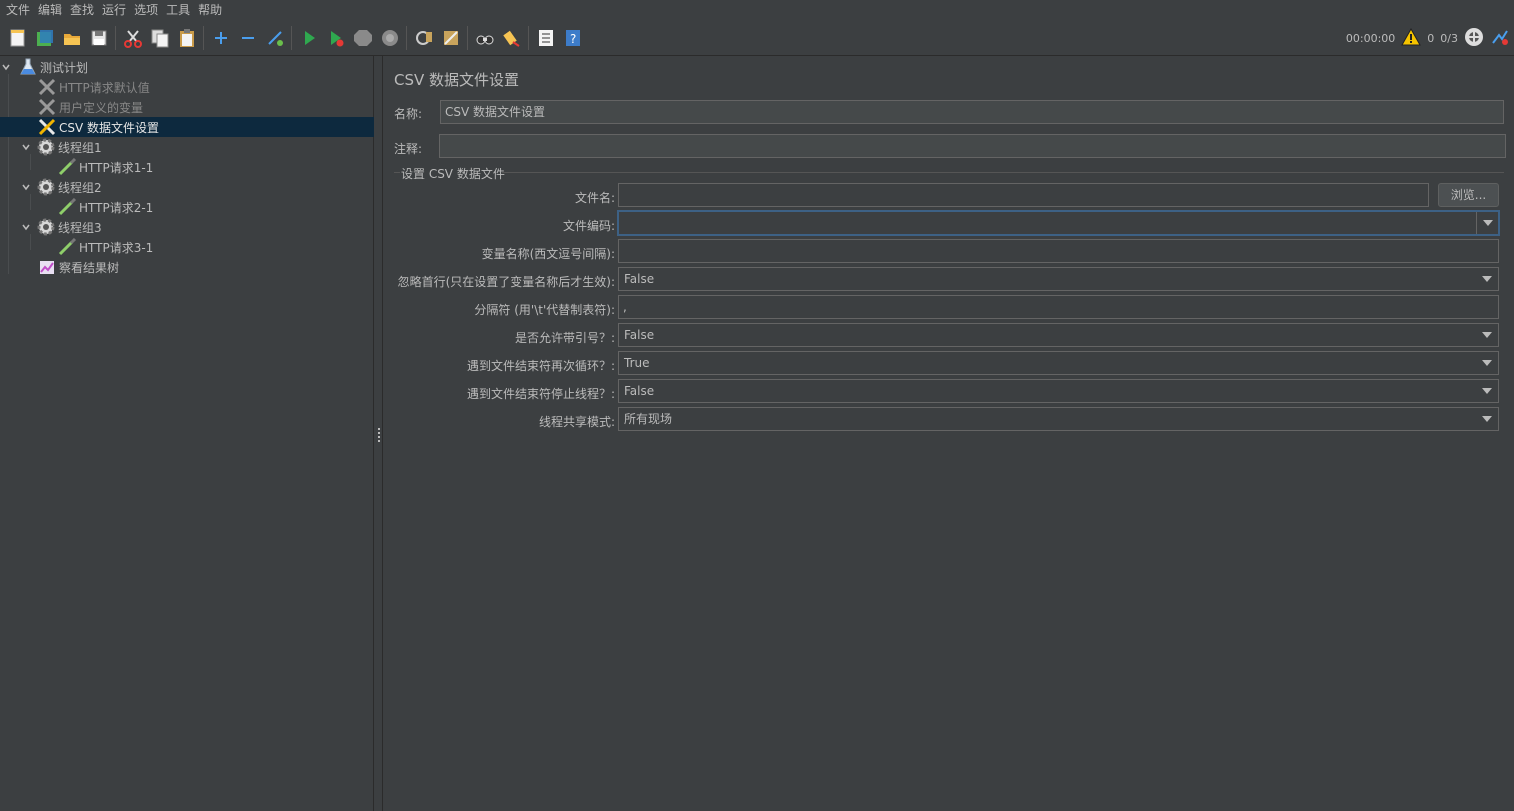 Image resolution: width=1514 pixels, height=811 pixels. I want to click on search-icon, so click(485, 38).